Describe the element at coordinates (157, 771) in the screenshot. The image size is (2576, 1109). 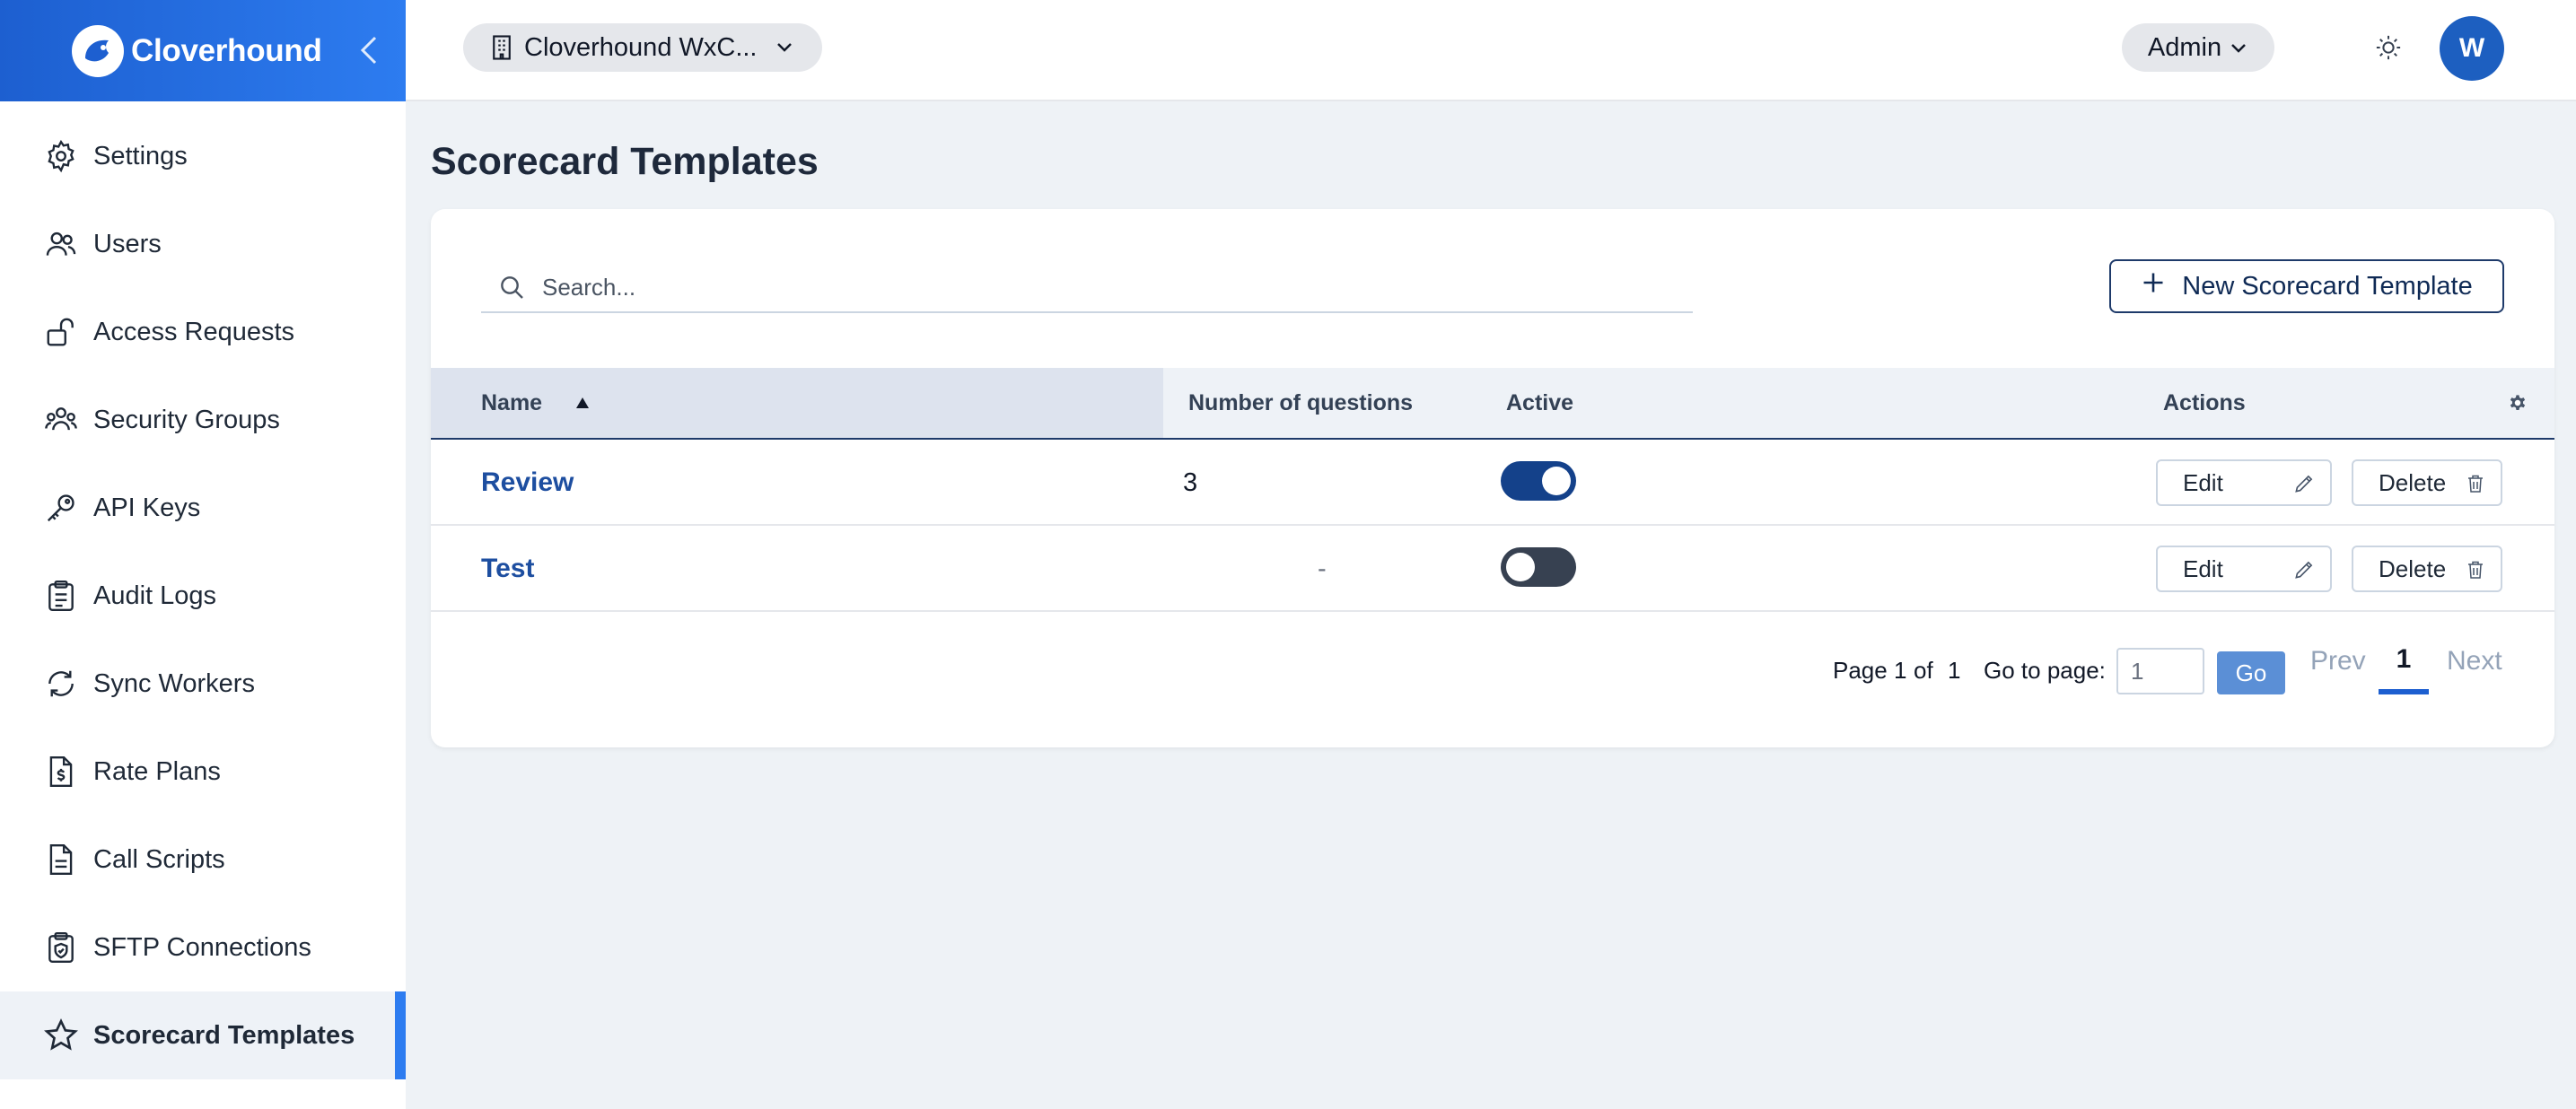
I see `sidebar-item-label: Rate Plans` at that location.